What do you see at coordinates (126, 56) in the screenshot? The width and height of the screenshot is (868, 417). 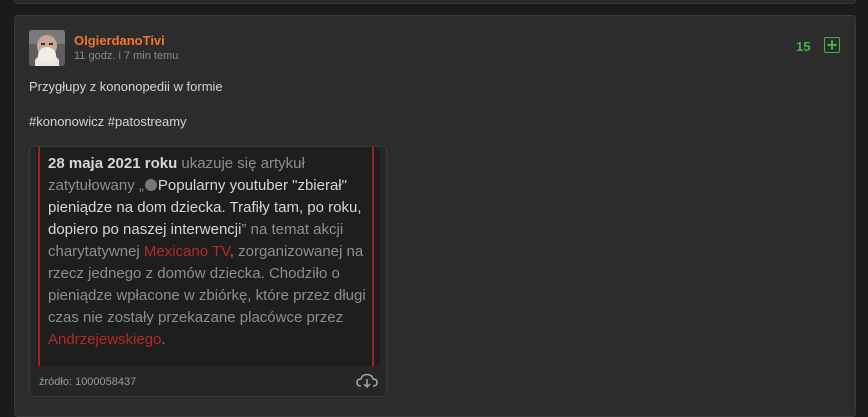 I see `post-timestamp: 11 godz. i 7 min temu` at bounding box center [126, 56].